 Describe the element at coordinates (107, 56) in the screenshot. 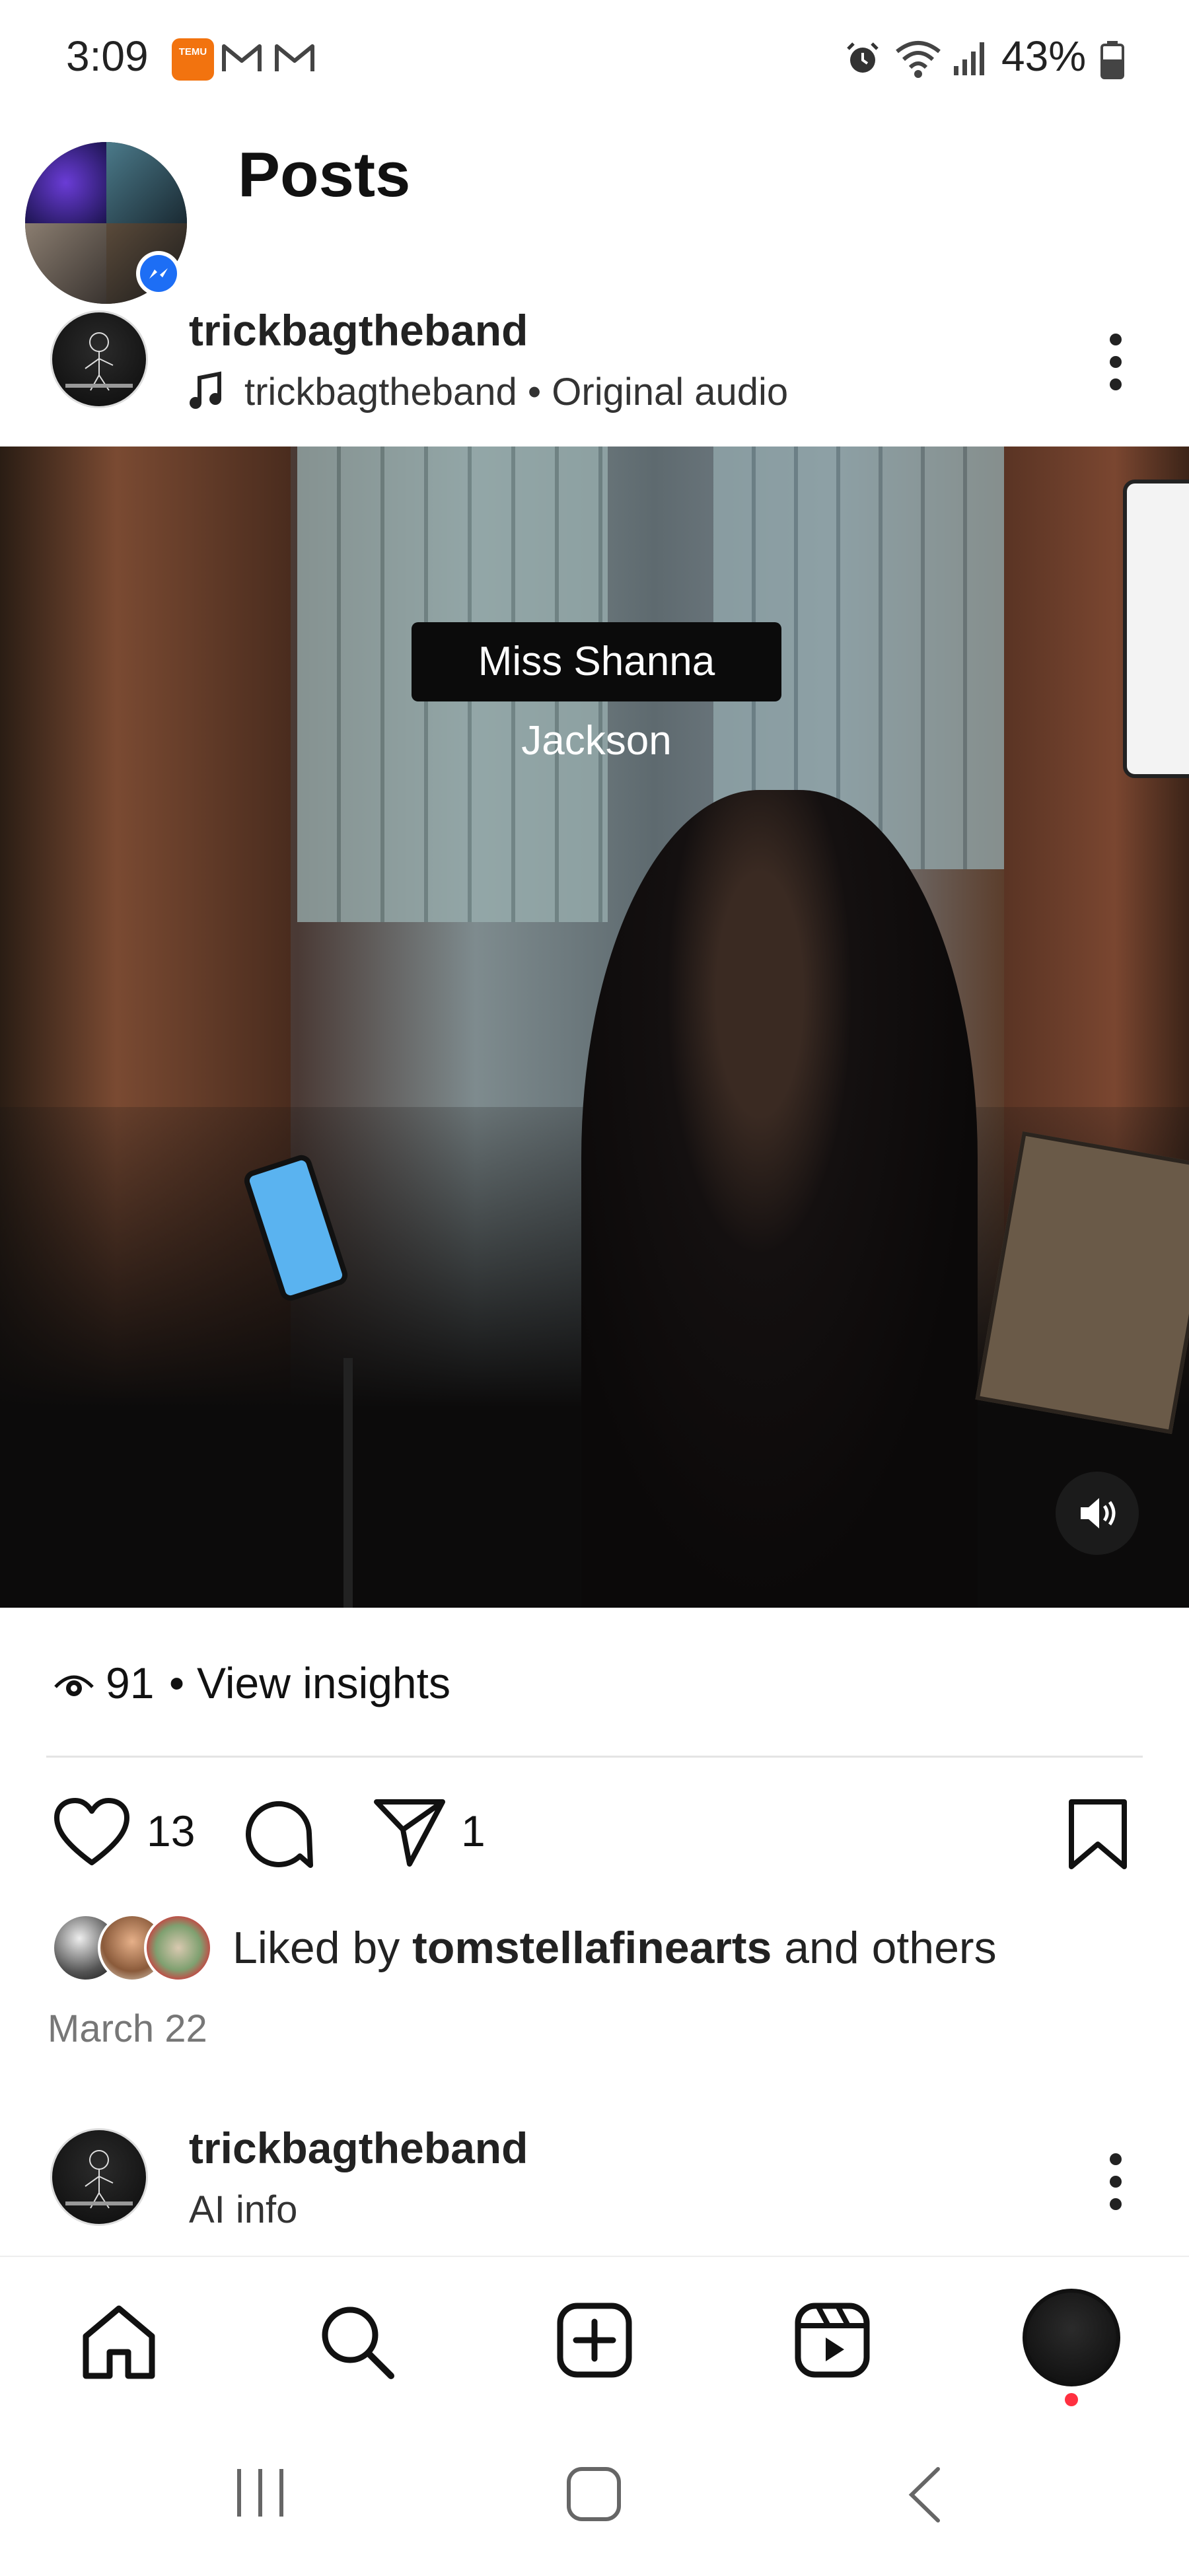

I see `status-time: 3:09` at that location.